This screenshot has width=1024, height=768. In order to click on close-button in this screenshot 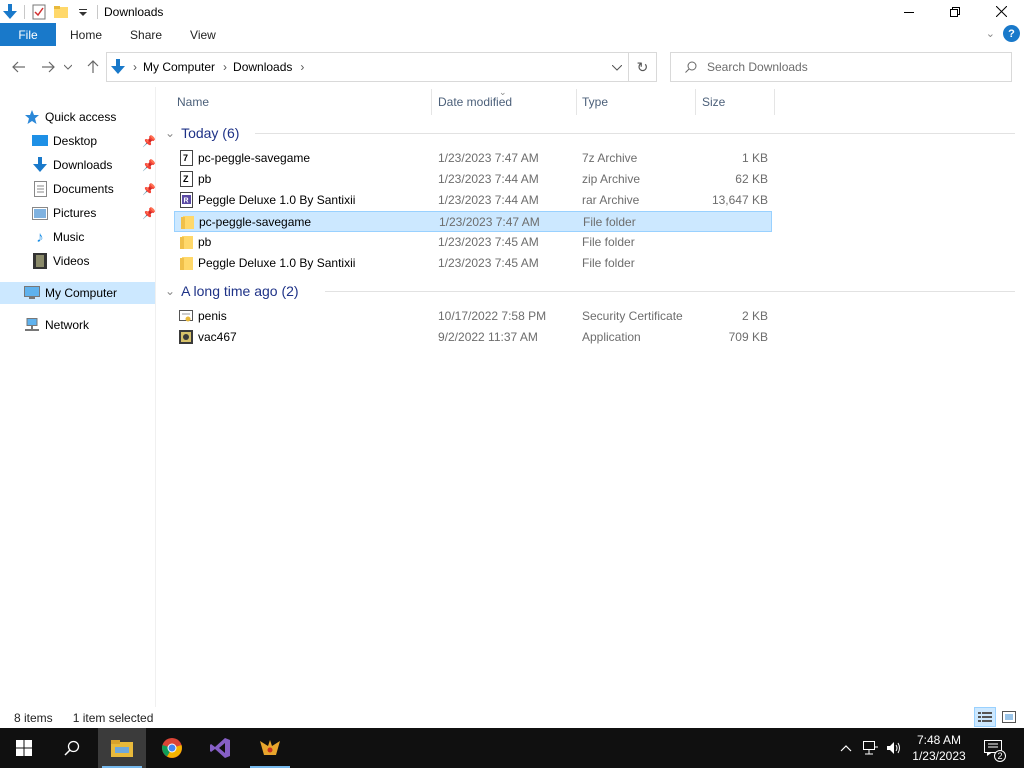, I will do `click(1001, 11)`.